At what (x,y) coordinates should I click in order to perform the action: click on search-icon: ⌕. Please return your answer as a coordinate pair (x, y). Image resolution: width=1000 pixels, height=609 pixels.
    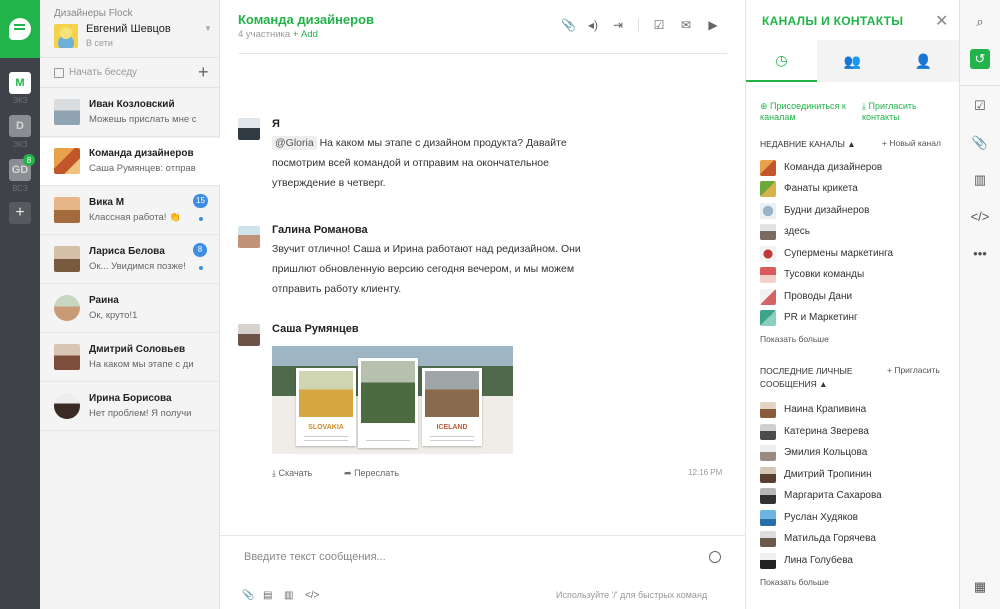
    Looking at the image, I should click on (980, 22).